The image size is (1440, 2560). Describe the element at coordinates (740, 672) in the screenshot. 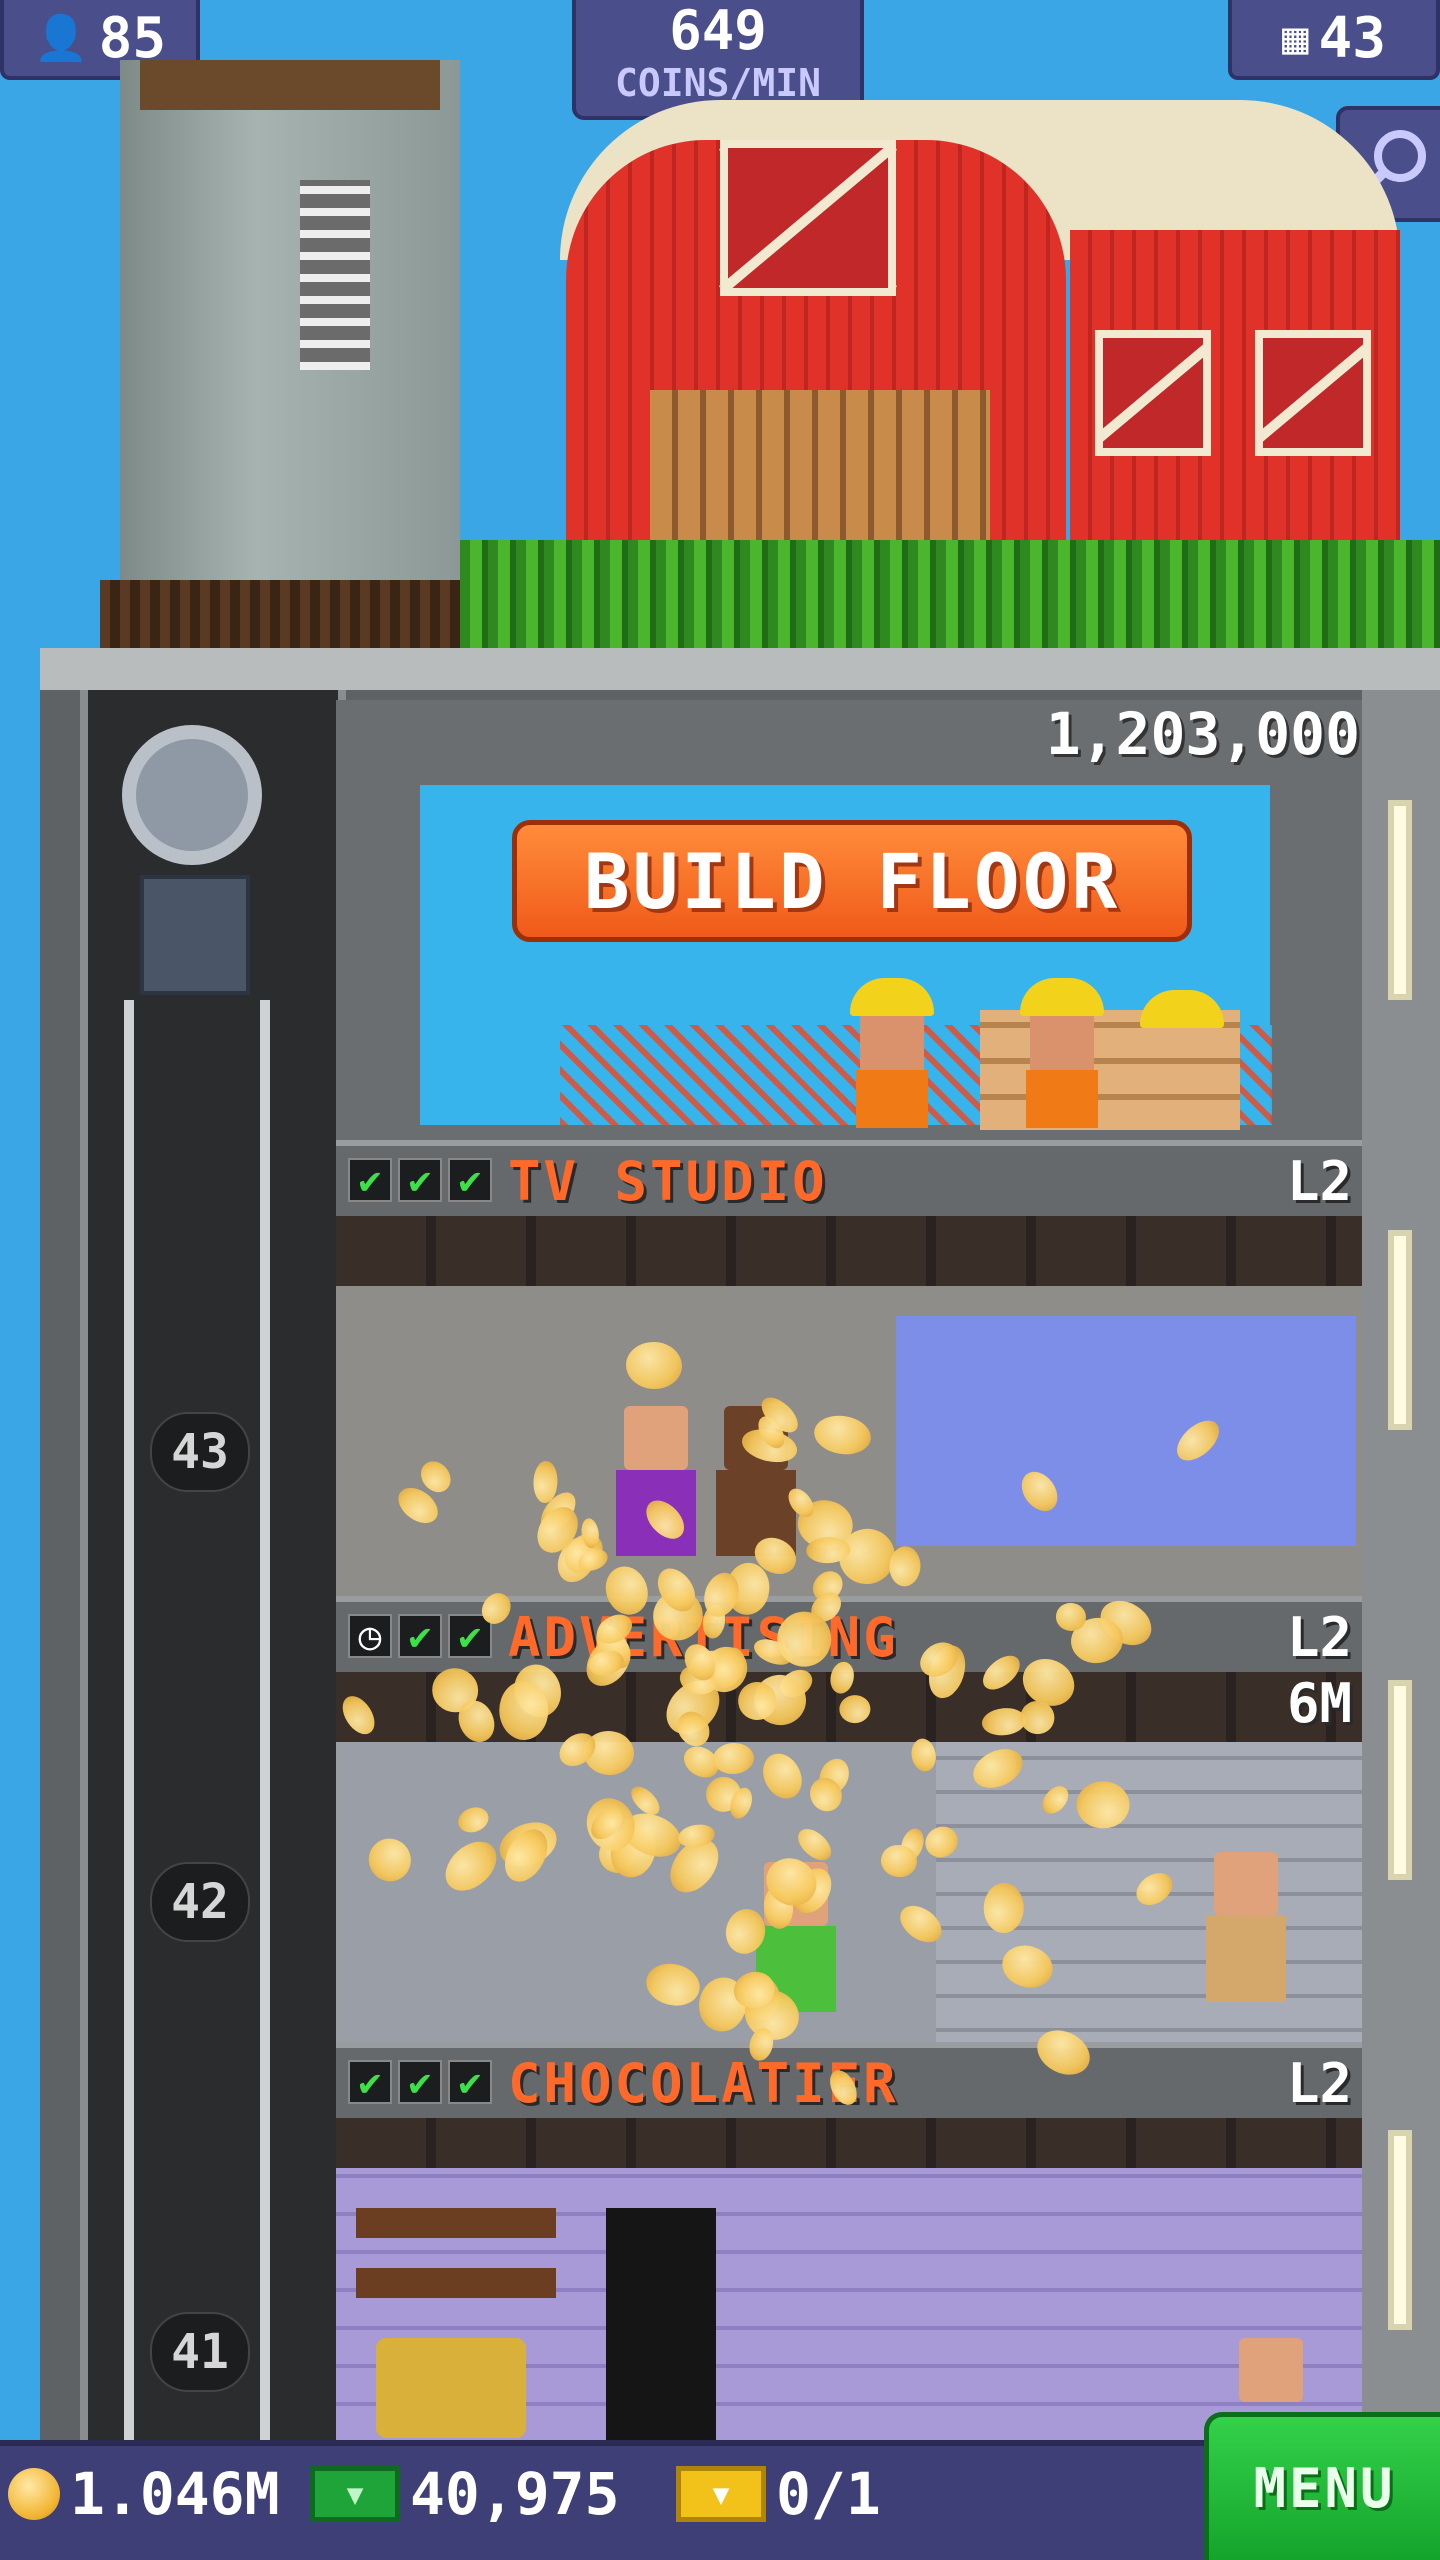

I see `tower-roof` at that location.